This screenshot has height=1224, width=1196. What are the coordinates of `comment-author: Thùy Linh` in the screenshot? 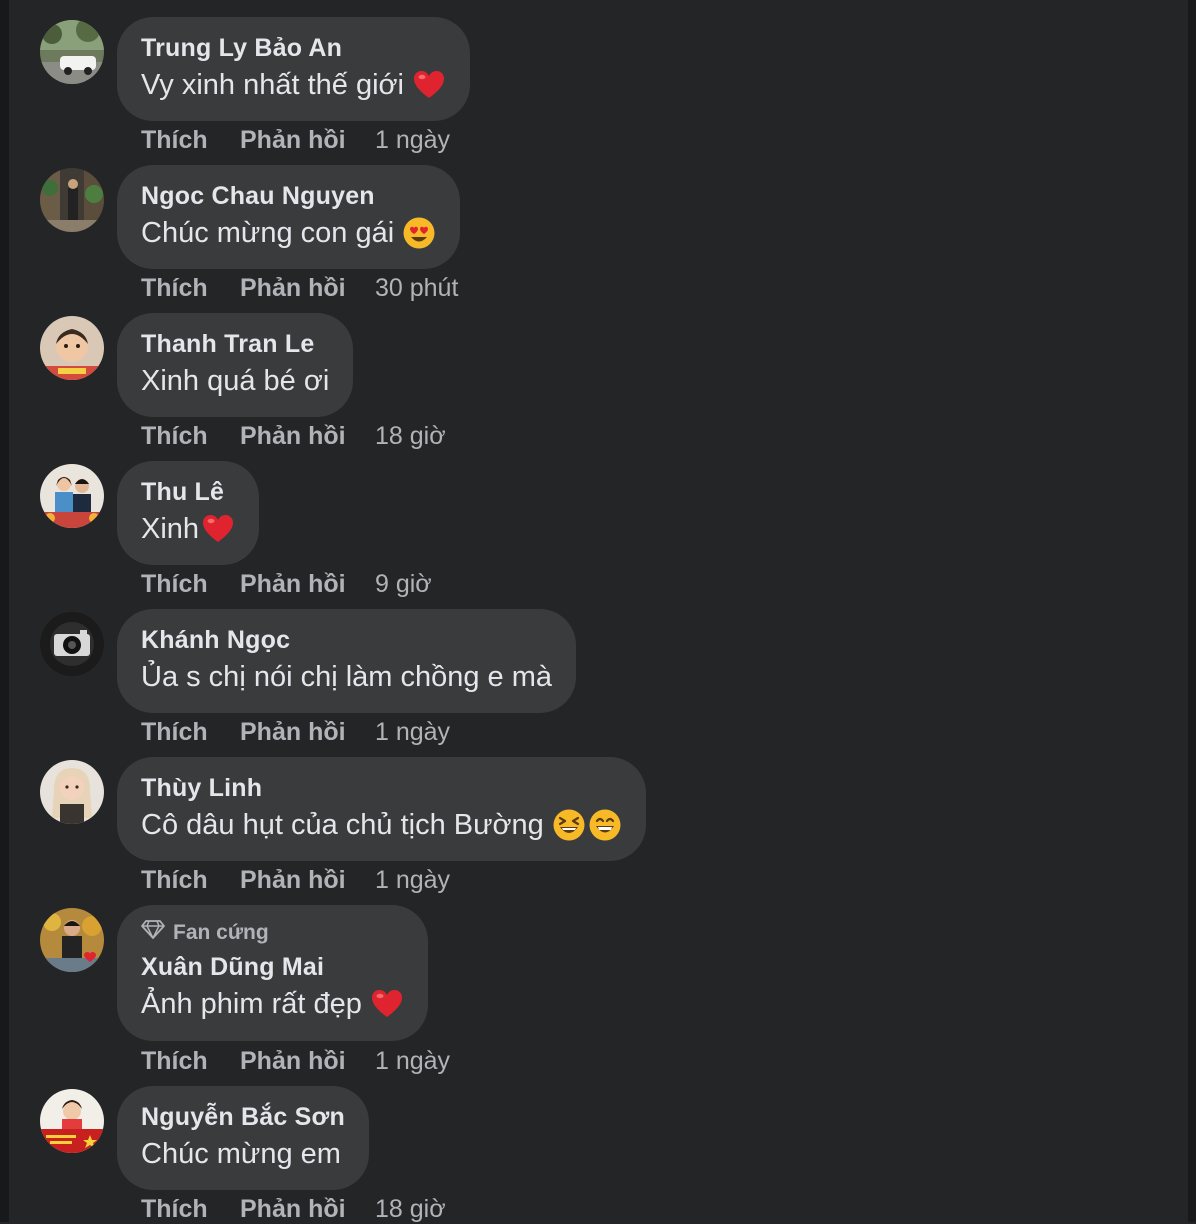 It's located at (381, 788).